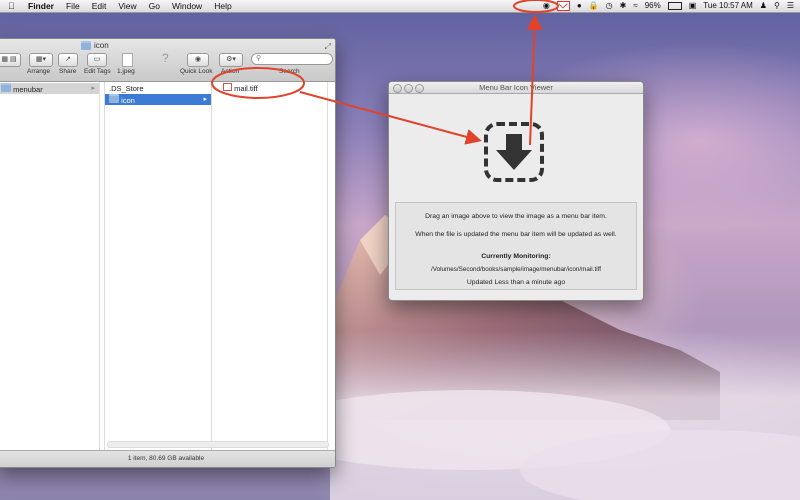  I want to click on image-drop-well, so click(514, 152).